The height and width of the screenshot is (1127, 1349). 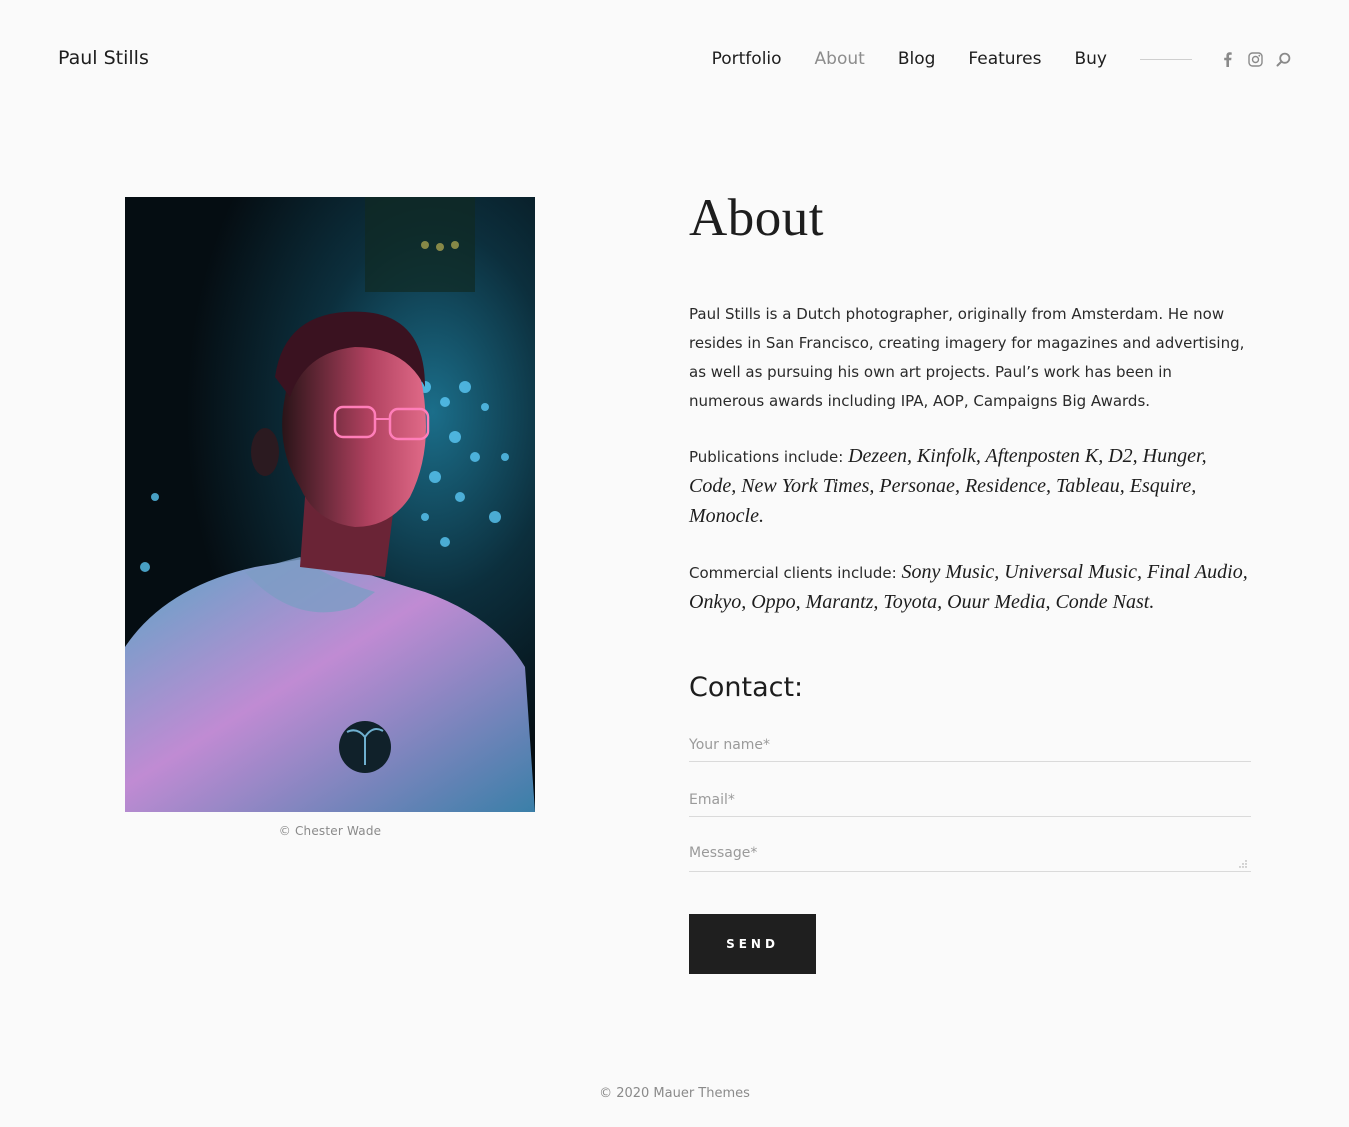 I want to click on instagram-icon, so click(x=1255, y=59).